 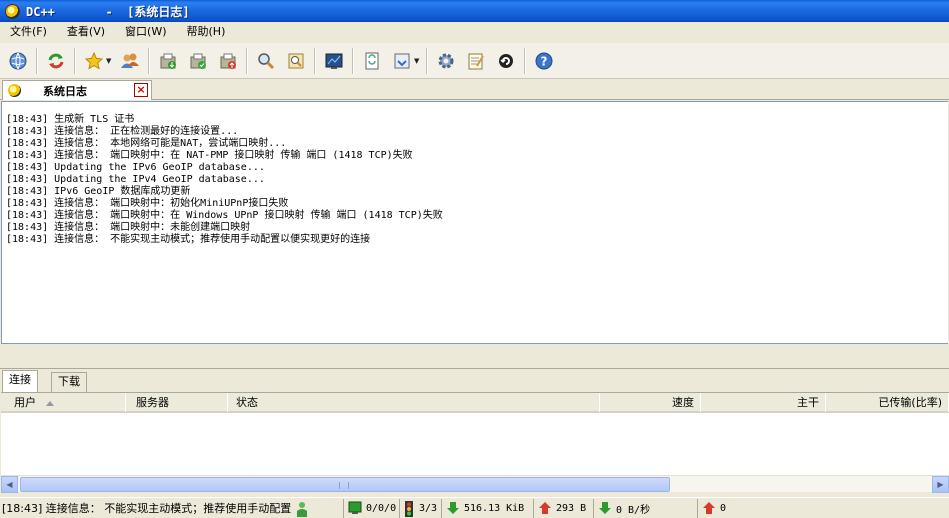 I want to click on close-icon: ×, so click(x=141, y=90).